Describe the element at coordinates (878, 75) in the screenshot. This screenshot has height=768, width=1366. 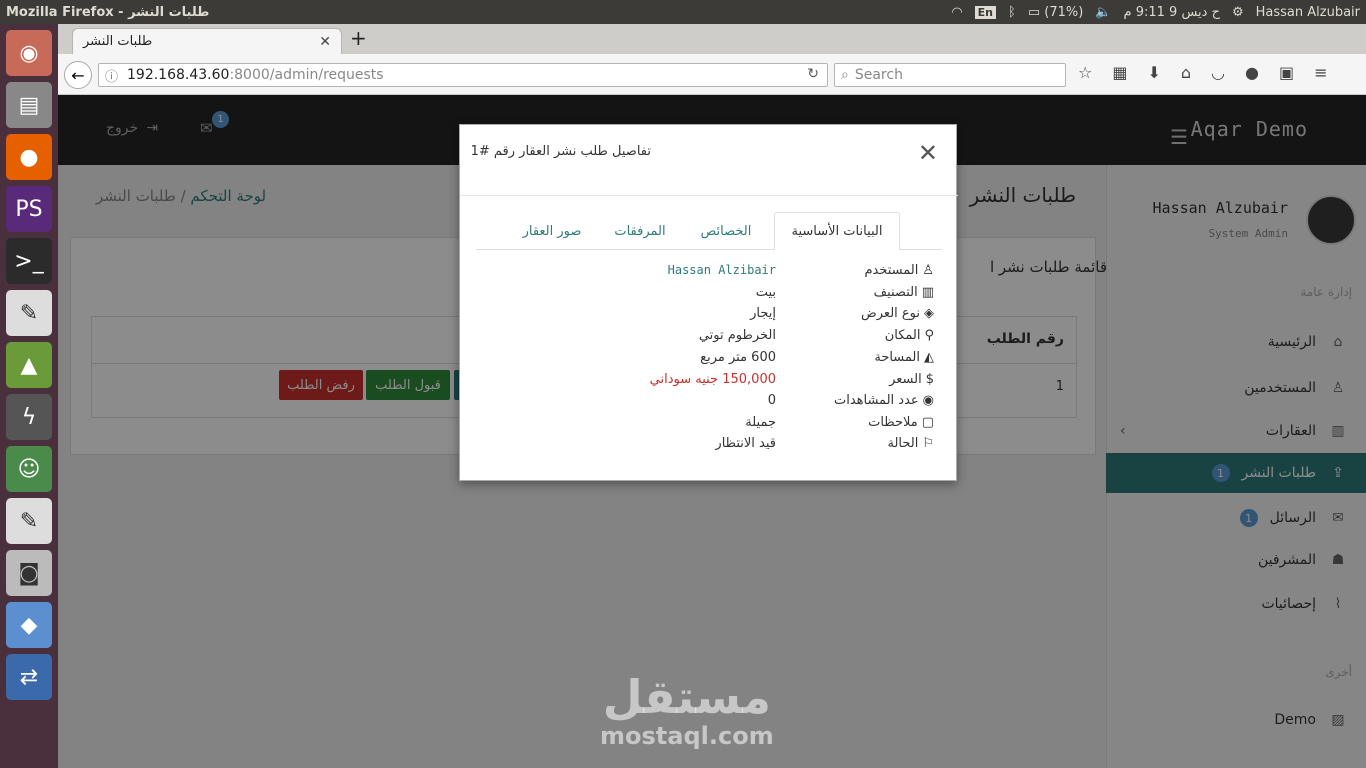
I see `search-placeholder: Search` at that location.